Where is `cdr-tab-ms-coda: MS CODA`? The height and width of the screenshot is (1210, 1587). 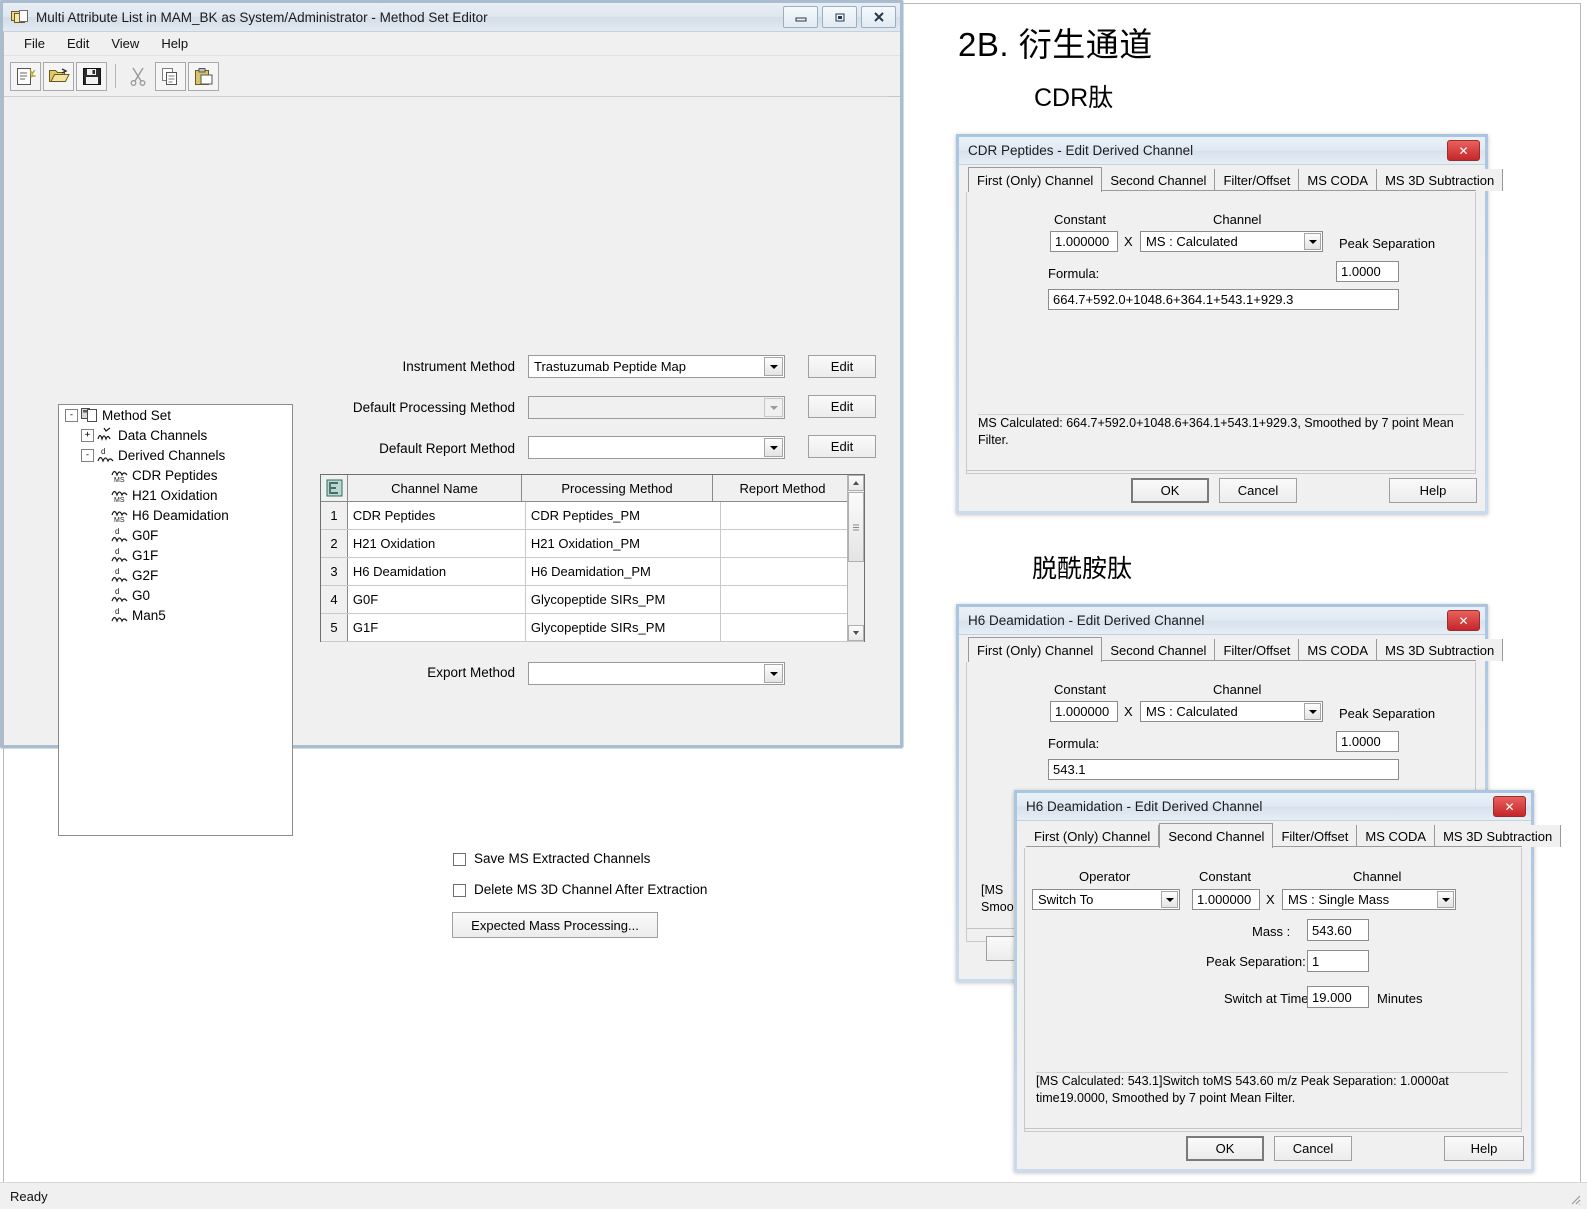
cdr-tab-ms-coda: MS CODA is located at coordinates (1338, 180).